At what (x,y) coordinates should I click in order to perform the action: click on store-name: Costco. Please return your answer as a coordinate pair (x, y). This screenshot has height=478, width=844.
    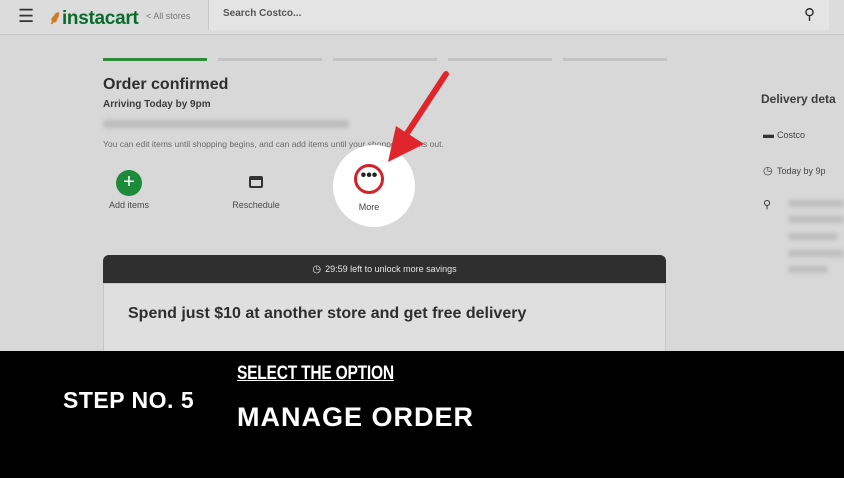
    Looking at the image, I should click on (791, 135).